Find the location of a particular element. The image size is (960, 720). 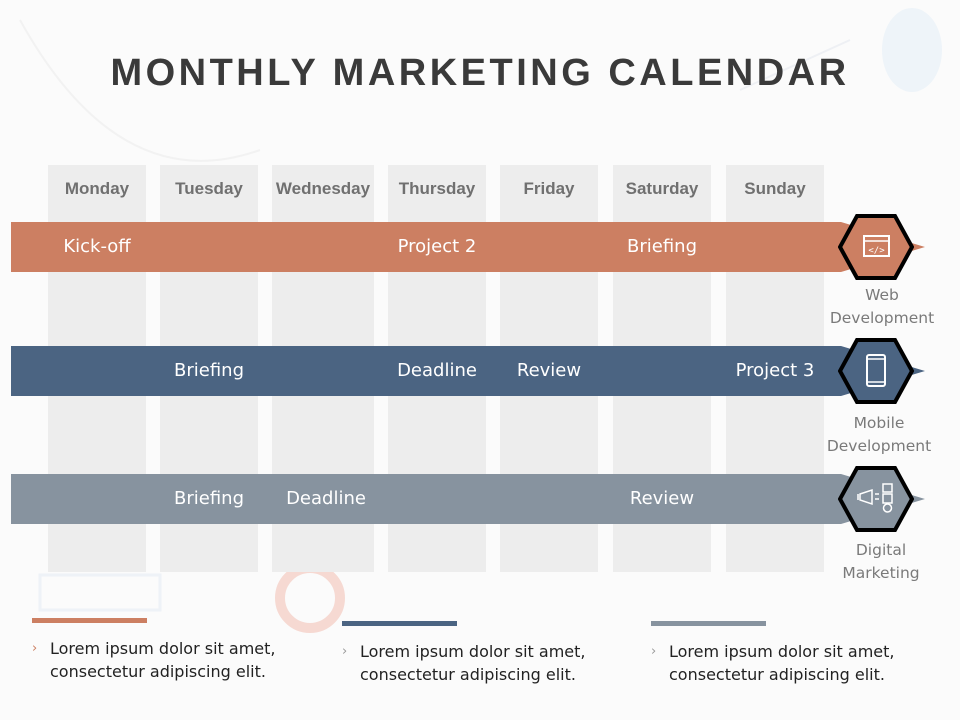

day-header: Monday is located at coordinates (97, 188).